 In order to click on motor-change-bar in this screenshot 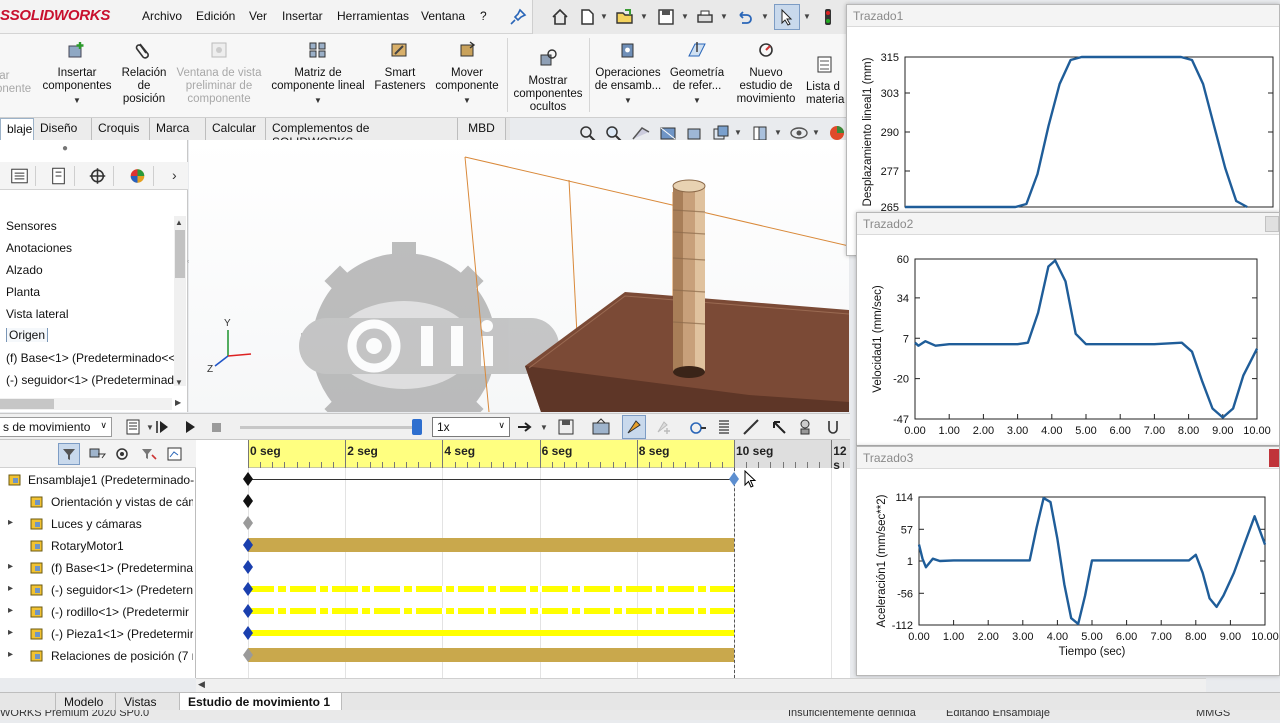, I will do `click(491, 545)`.